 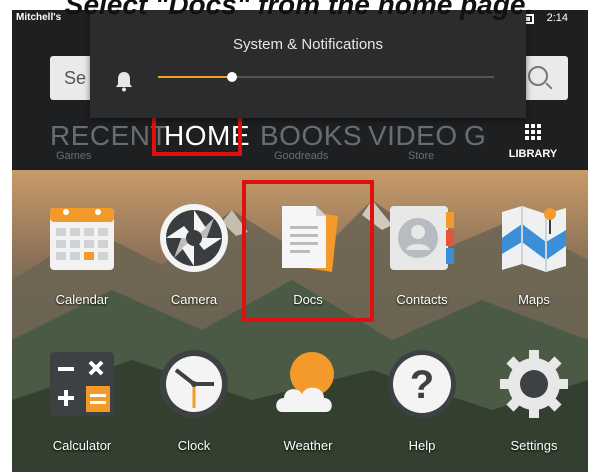 What do you see at coordinates (124, 82) in the screenshot?
I see `bell-icon` at bounding box center [124, 82].